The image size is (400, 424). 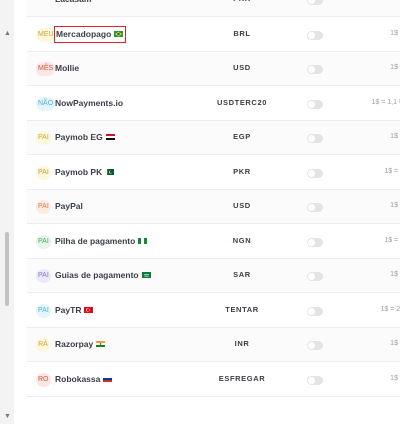 I want to click on gateway-name: Lacasam, so click(x=73, y=2).